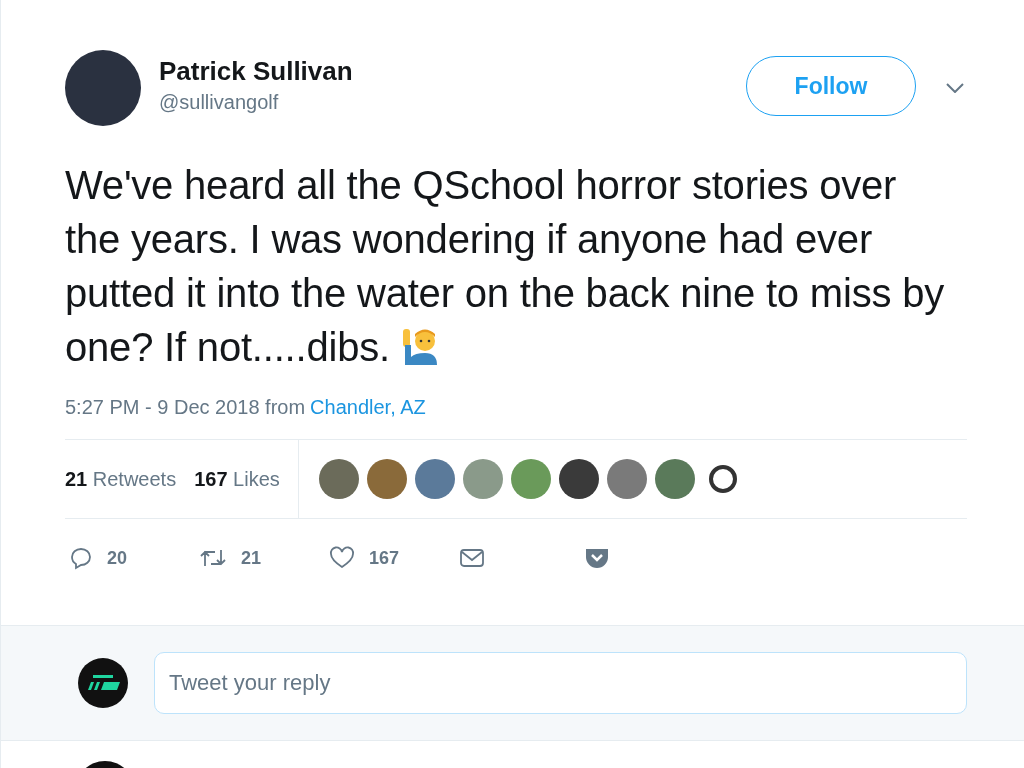 This screenshot has height=768, width=1024. Describe the element at coordinates (342, 558) in the screenshot. I see `heart-icon` at that location.